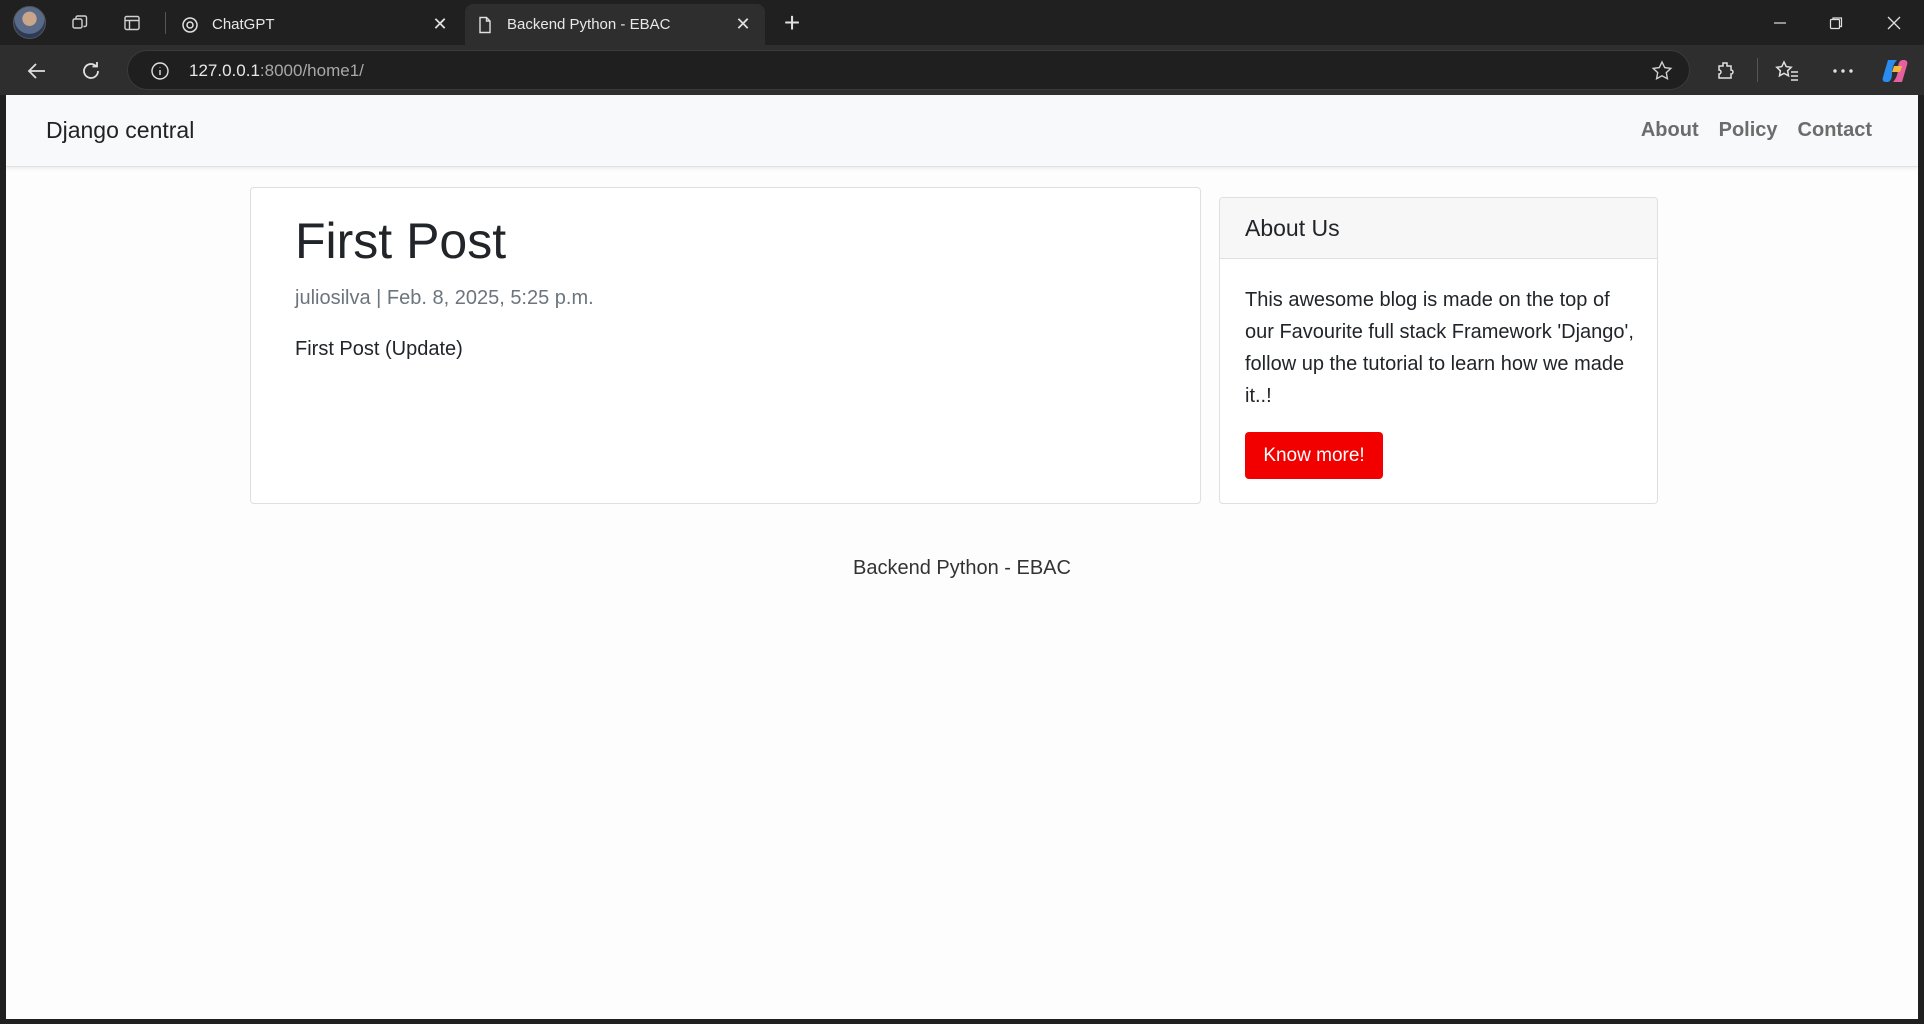 This screenshot has width=1924, height=1024. I want to click on favorites-icon, so click(1787, 71).